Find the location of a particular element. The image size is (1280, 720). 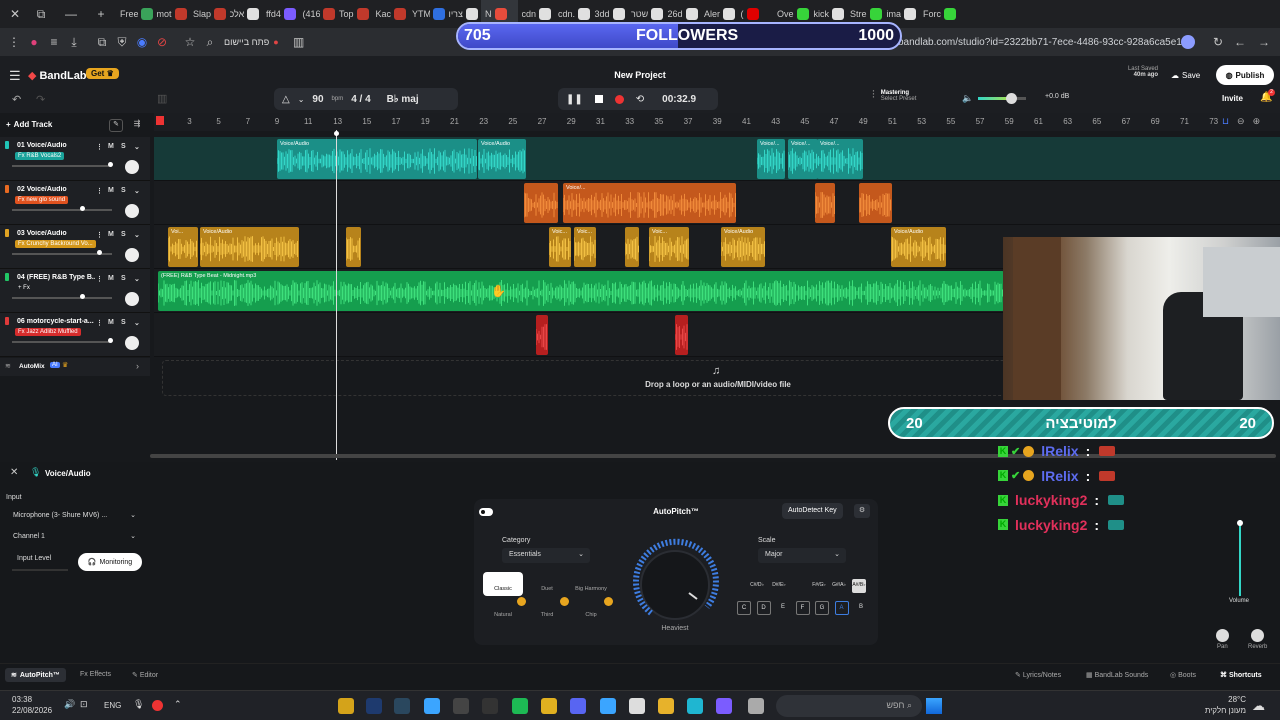

epic-icon is located at coordinates (490, 706).